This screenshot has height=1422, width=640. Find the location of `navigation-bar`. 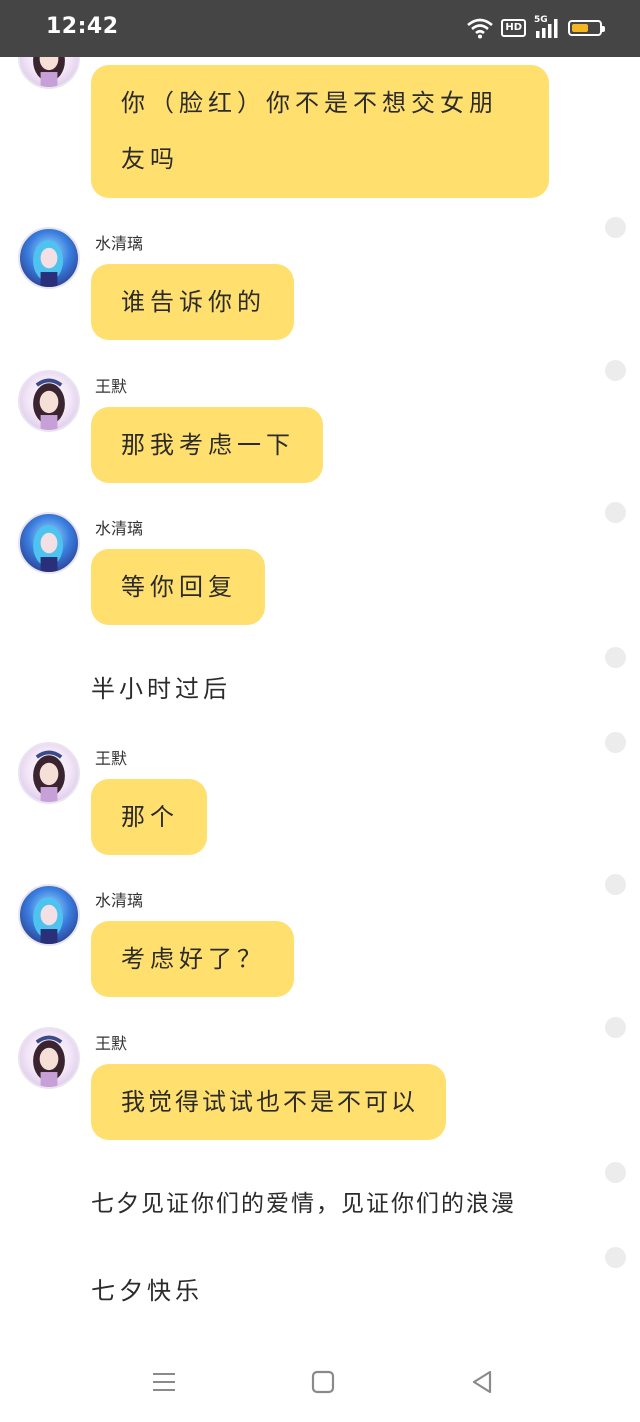

navigation-bar is located at coordinates (320, 1381).